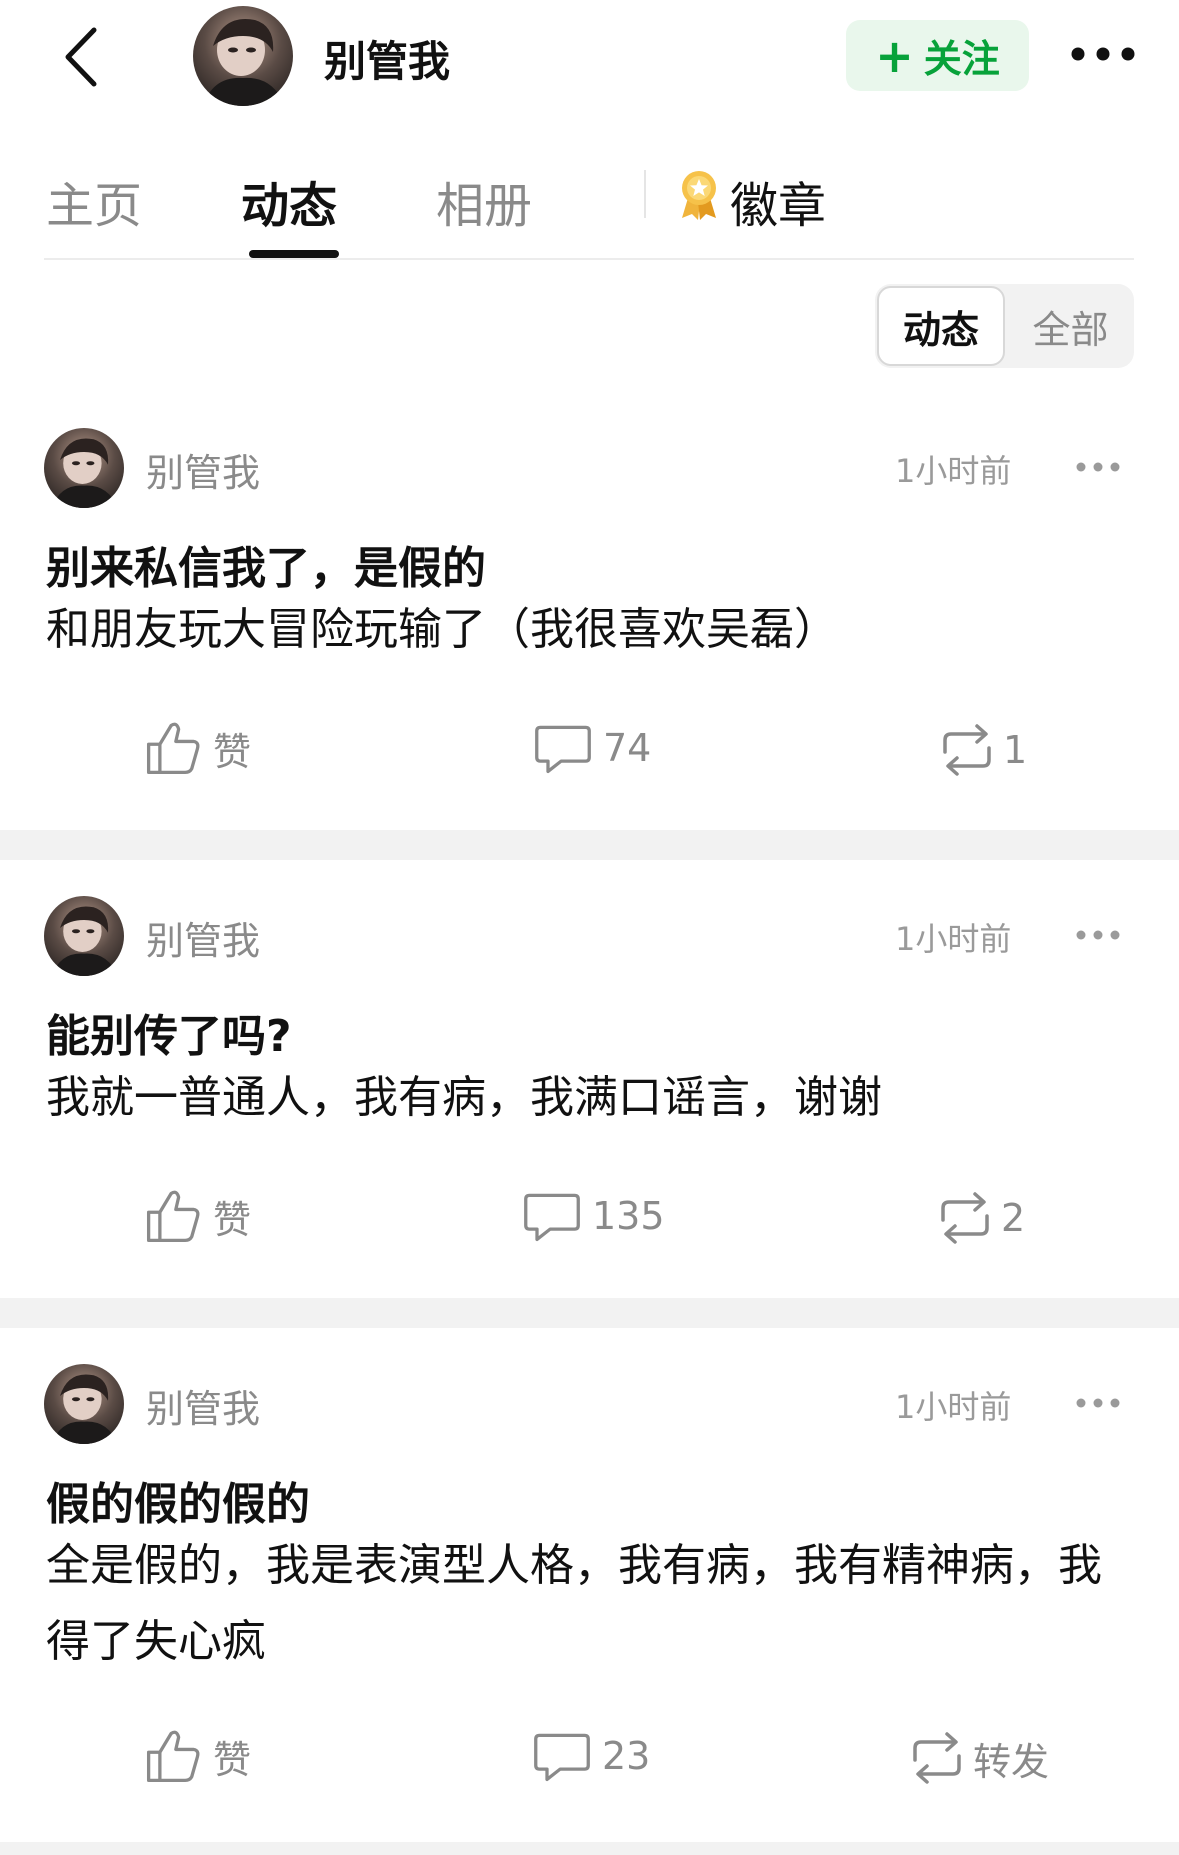  I want to click on plus-icon: +, so click(894, 55).